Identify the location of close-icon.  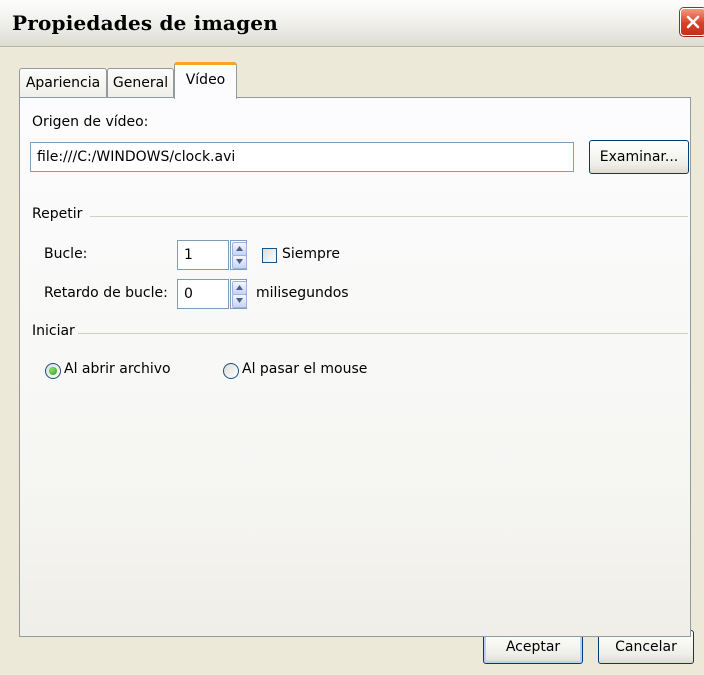
(693, 22).